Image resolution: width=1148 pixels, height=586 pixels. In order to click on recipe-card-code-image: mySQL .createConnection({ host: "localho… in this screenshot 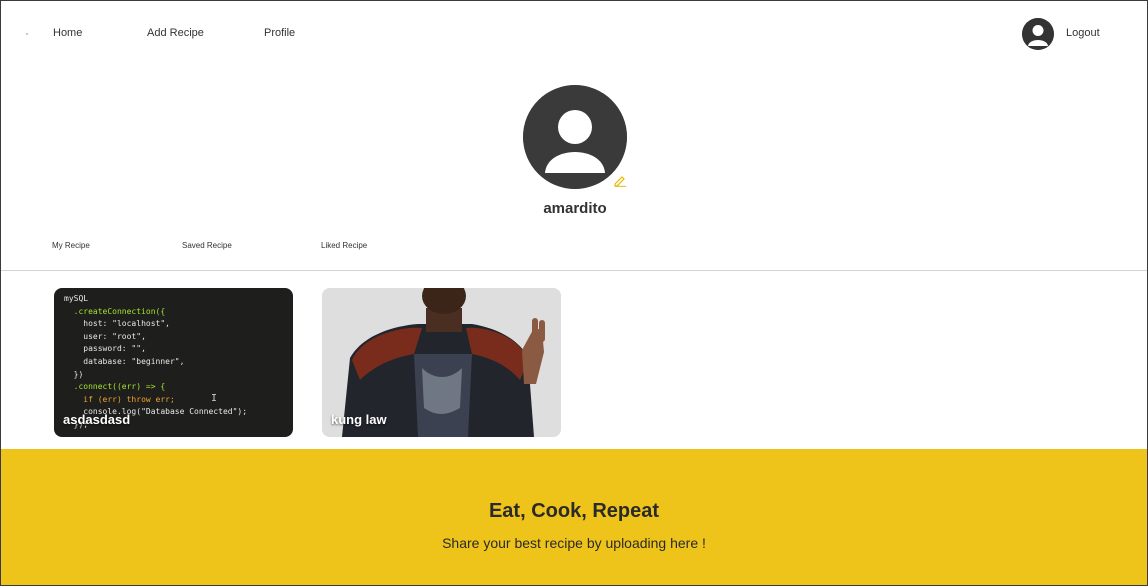, I will do `click(156, 361)`.